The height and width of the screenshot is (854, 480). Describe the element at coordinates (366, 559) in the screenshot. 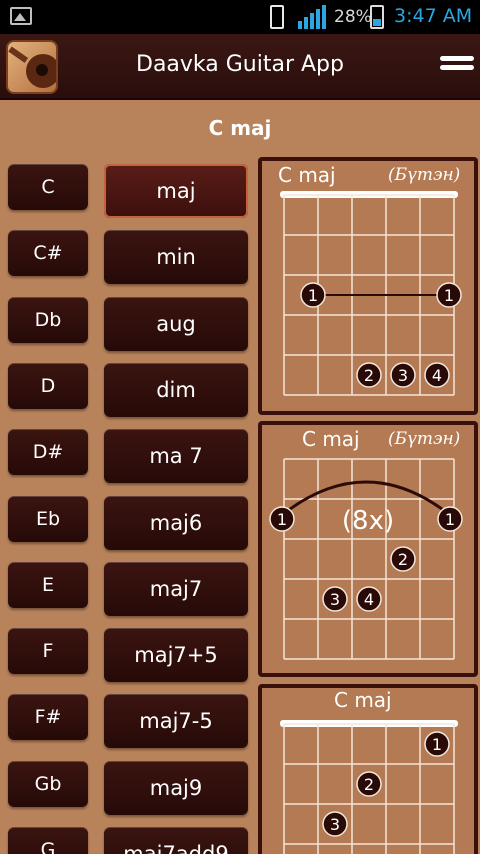

I see `fretboard: (8x) 1 1 2 3 4` at that location.